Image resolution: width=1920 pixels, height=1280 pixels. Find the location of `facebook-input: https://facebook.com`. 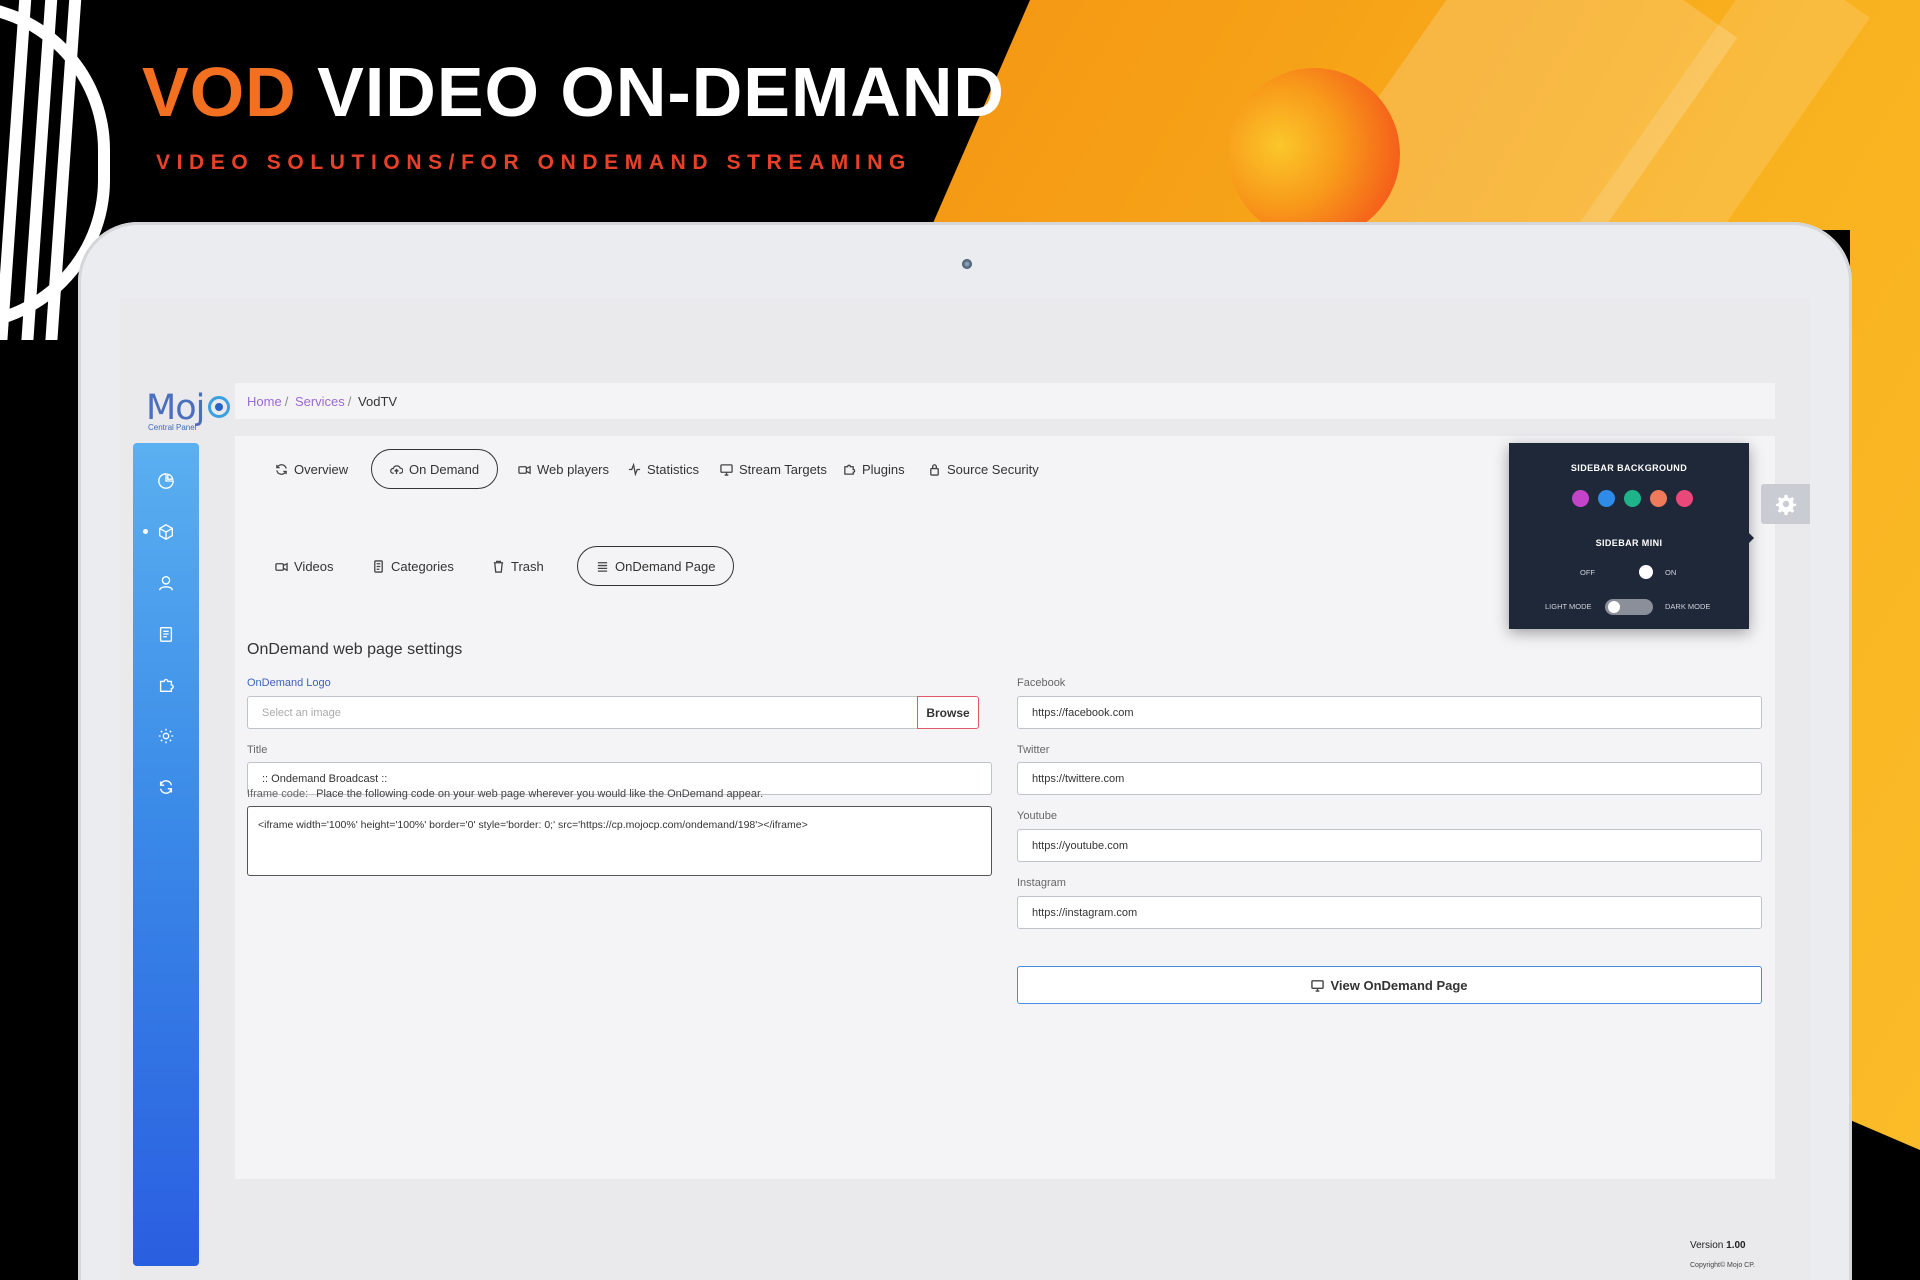

facebook-input: https://facebook.com is located at coordinates (1389, 712).